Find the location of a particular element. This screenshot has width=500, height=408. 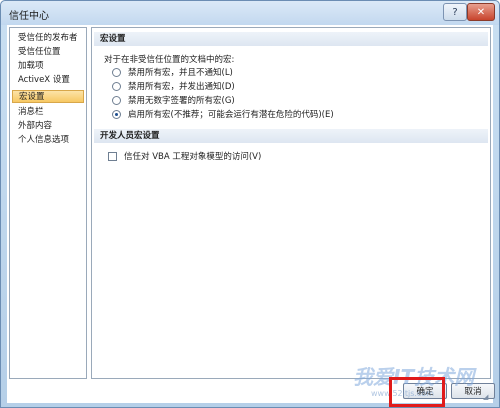

resize-grip-icon: ◢ is located at coordinates (487, 397).